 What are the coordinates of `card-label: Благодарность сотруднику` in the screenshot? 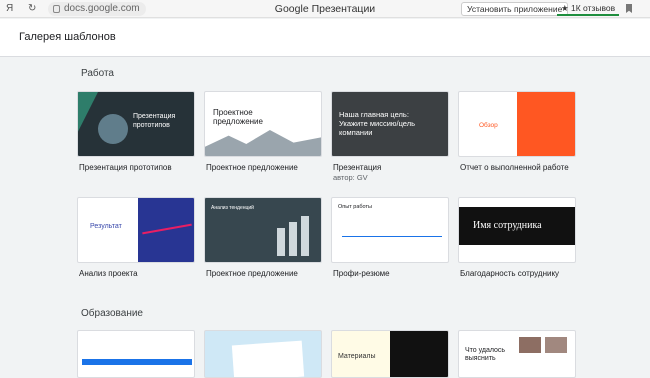 It's located at (522, 273).